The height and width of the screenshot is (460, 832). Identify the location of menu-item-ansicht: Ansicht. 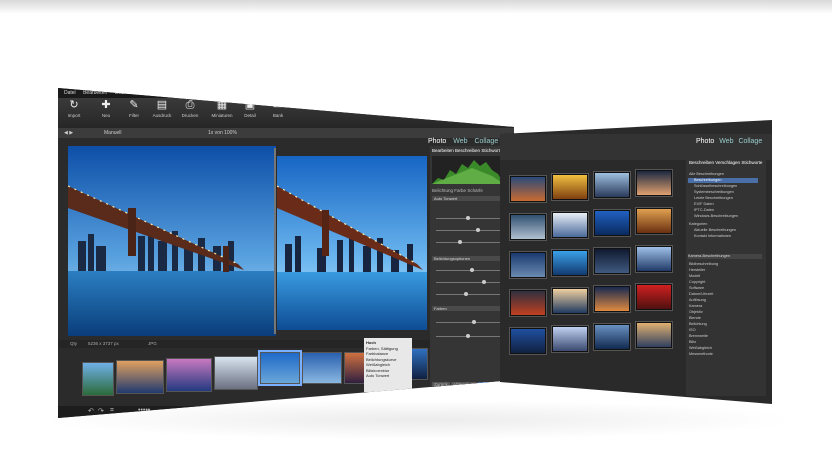
(182, 93).